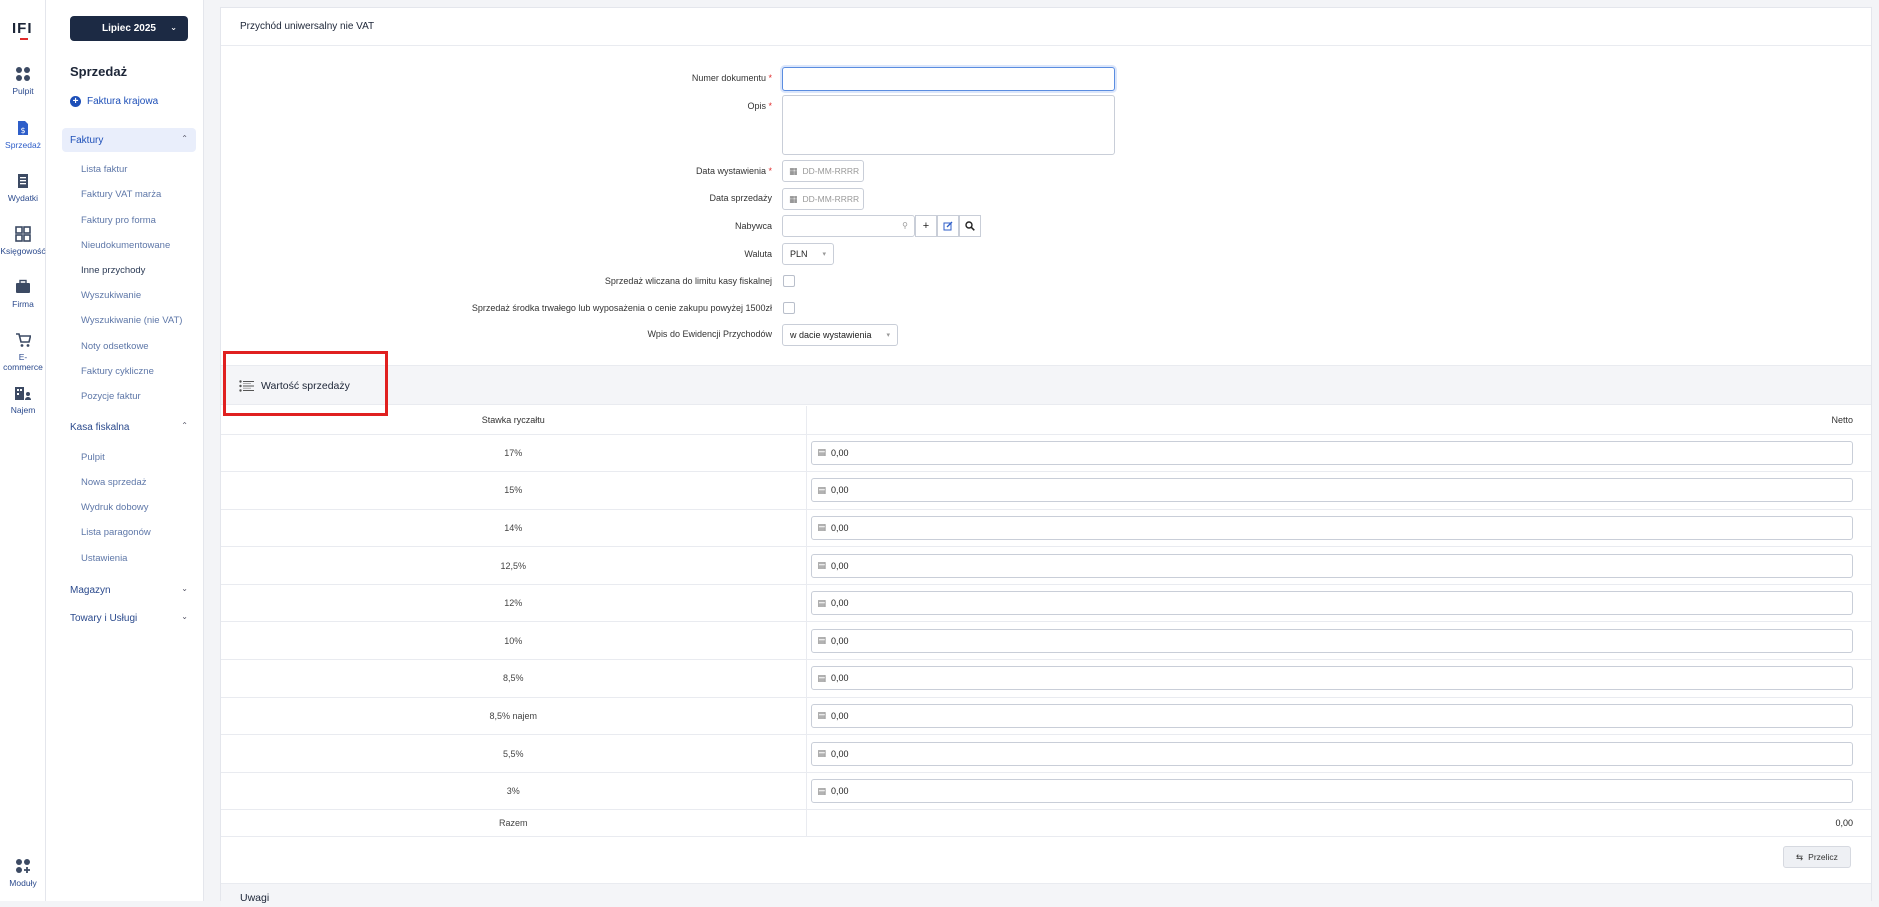 This screenshot has height=907, width=1879. Describe the element at coordinates (104, 558) in the screenshot. I see `nav-item-kasa-ustawienia: Ustawienia` at that location.